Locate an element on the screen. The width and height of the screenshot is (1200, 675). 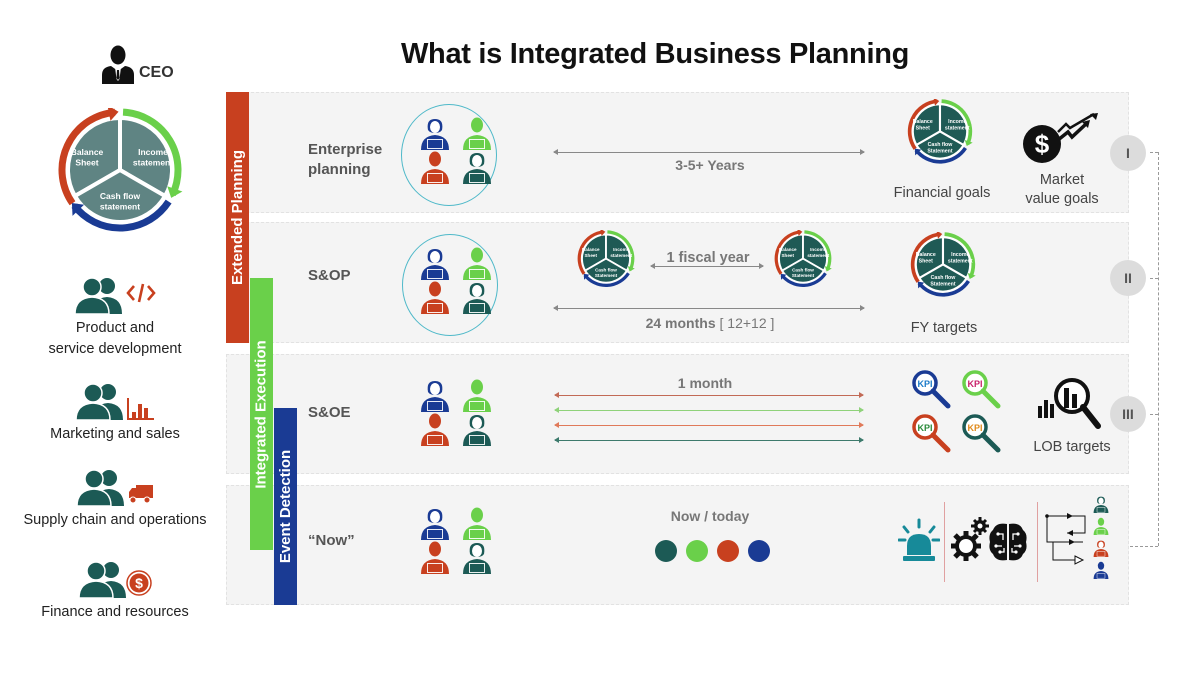
horizon-value: 24 months is located at coordinates (680, 323).